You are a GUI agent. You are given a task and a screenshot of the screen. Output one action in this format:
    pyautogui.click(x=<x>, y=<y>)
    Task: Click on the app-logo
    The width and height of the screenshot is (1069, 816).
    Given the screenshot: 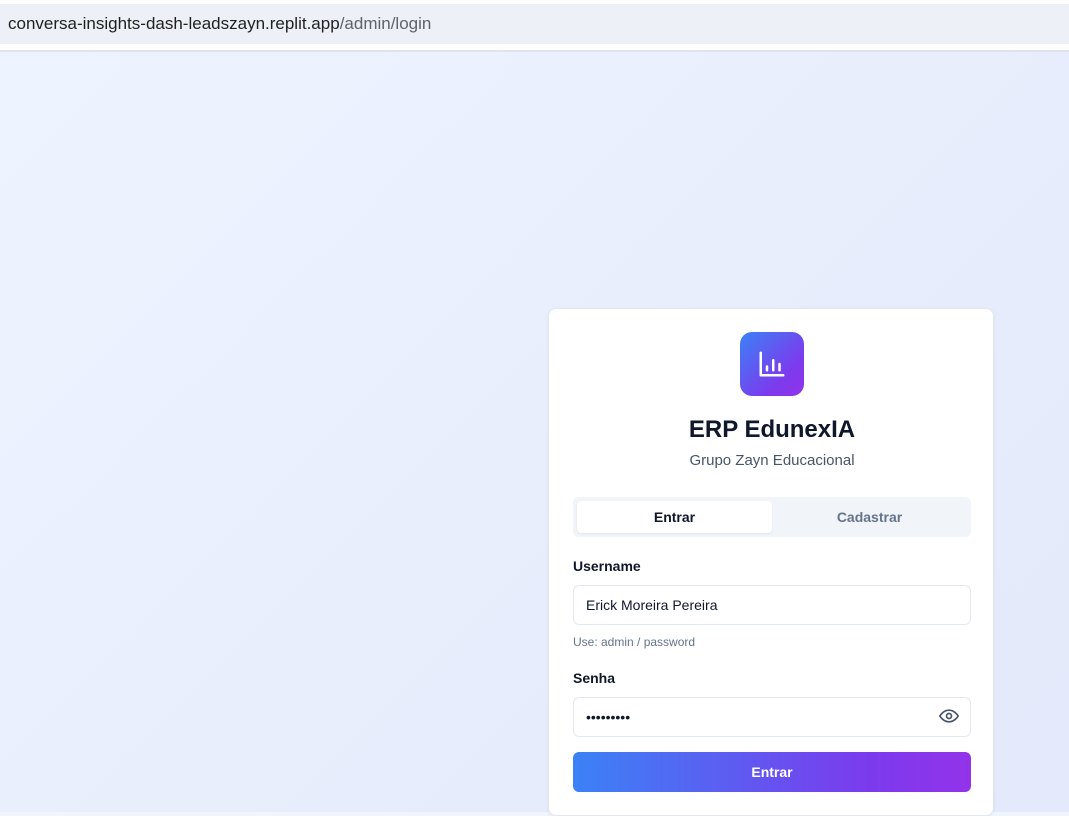 What is the action you would take?
    pyautogui.click(x=772, y=364)
    